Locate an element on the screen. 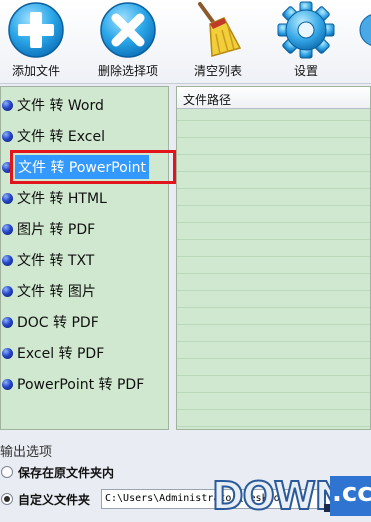  conversion-item: Excel 转 PDF is located at coordinates (85, 351).